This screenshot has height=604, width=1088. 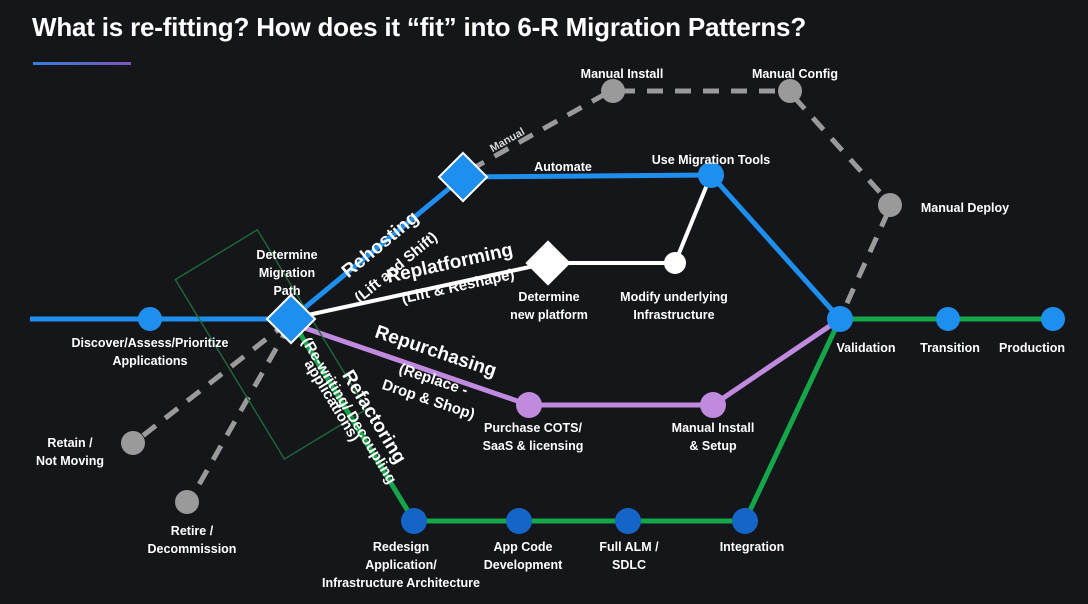 What do you see at coordinates (948, 319) in the screenshot?
I see `node-transition` at bounding box center [948, 319].